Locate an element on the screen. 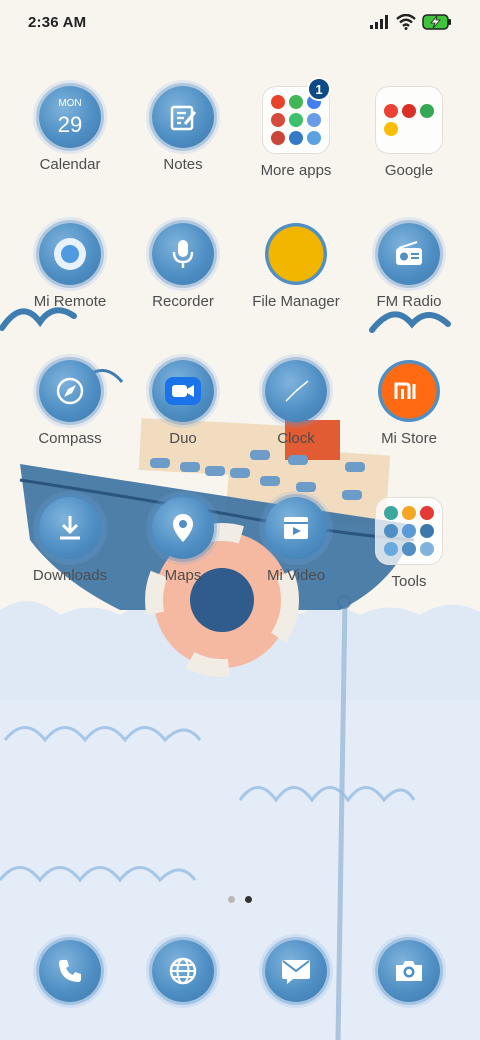 The width and height of the screenshot is (480, 1040). app-label: Duo is located at coordinates (183, 438).